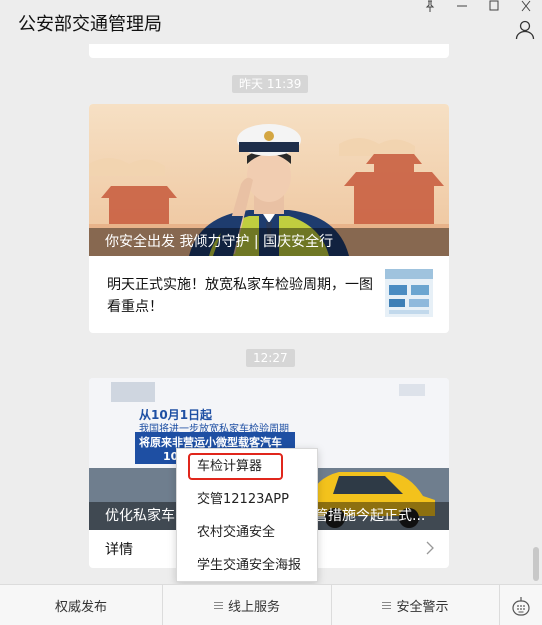 This screenshot has height=625, width=542. I want to click on keyboard-icon, so click(521, 606).